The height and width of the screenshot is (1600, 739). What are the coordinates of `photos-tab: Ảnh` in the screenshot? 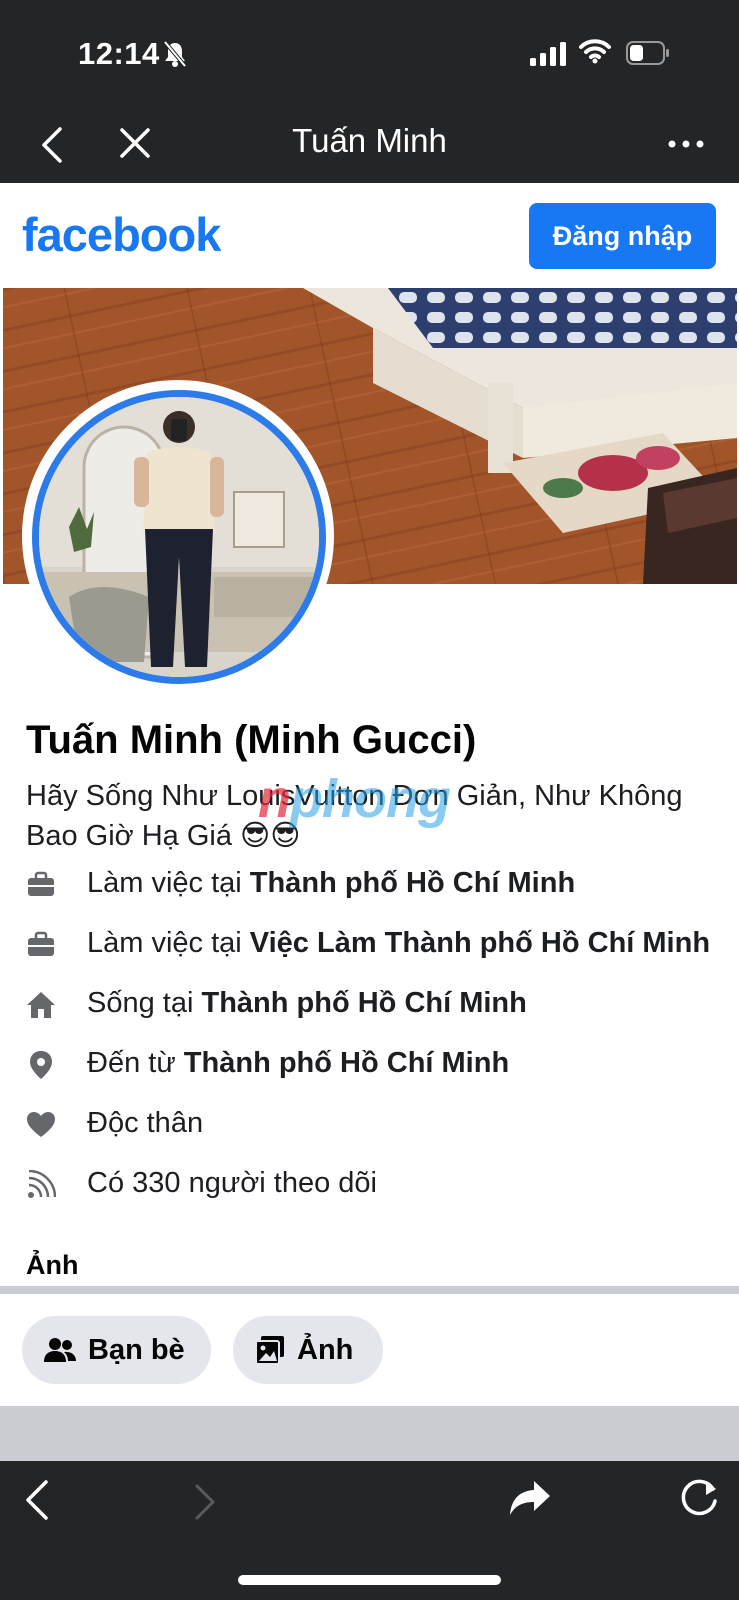 It's located at (308, 1350).